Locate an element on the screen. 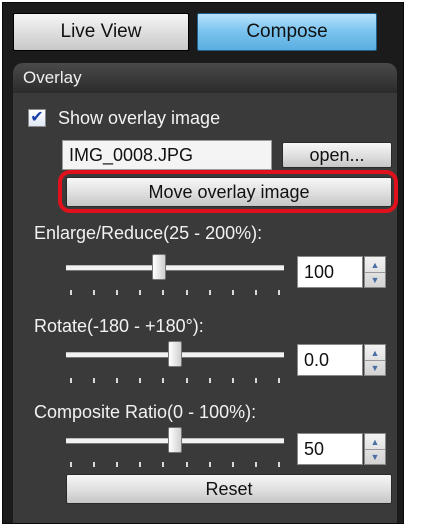 The width and height of the screenshot is (422, 526). show-overlay-row: ✔ Show overlay image is located at coordinates (124, 118).